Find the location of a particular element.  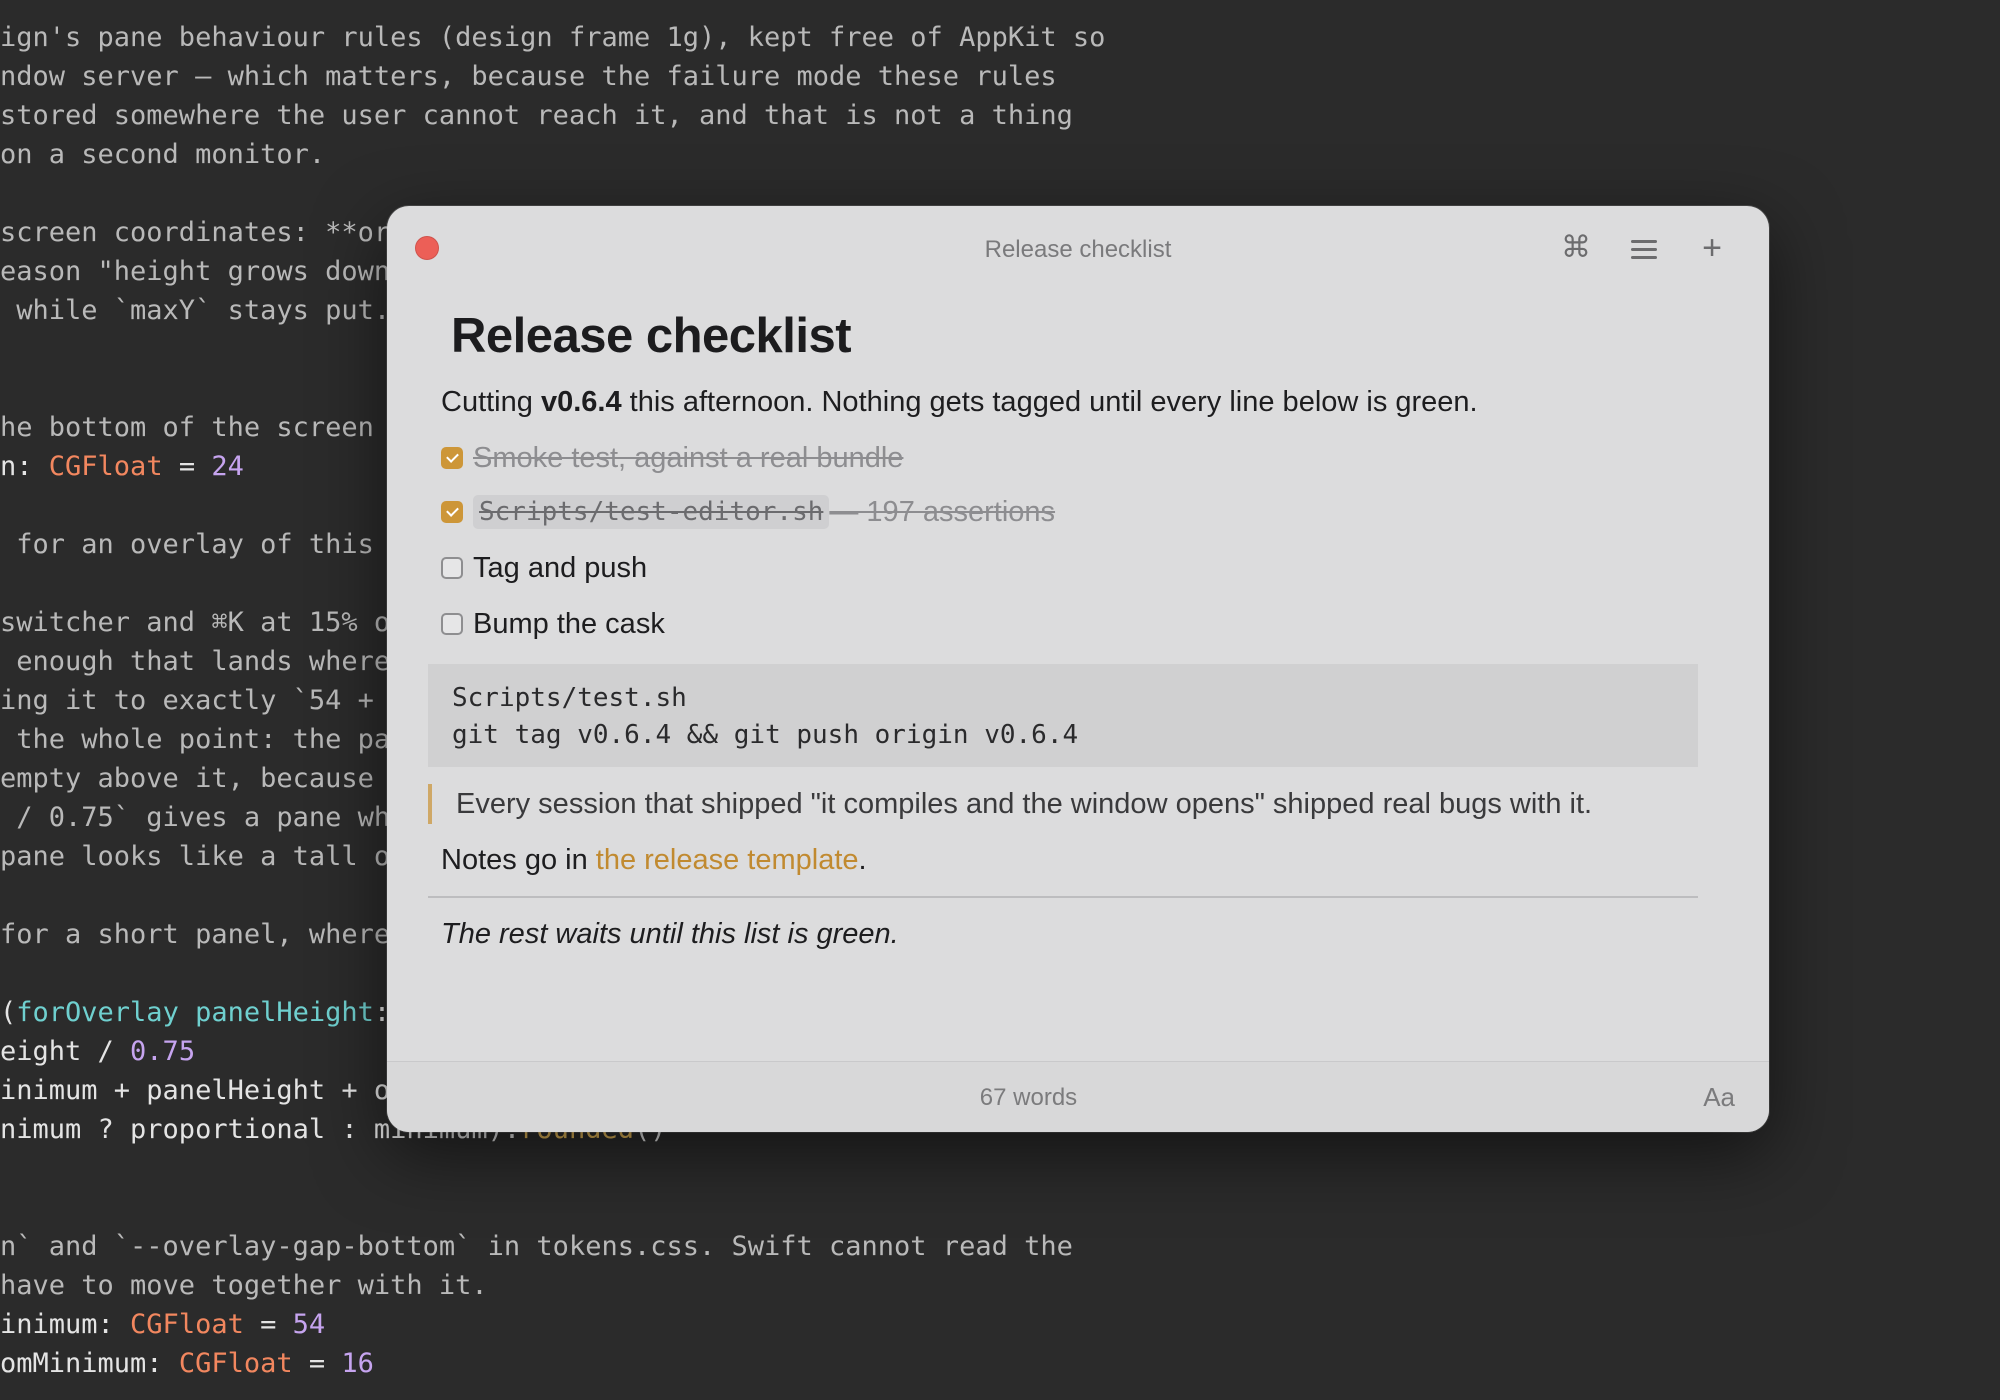

code-token: inimum + panelHeight + ov is located at coordinates (203, 1090).